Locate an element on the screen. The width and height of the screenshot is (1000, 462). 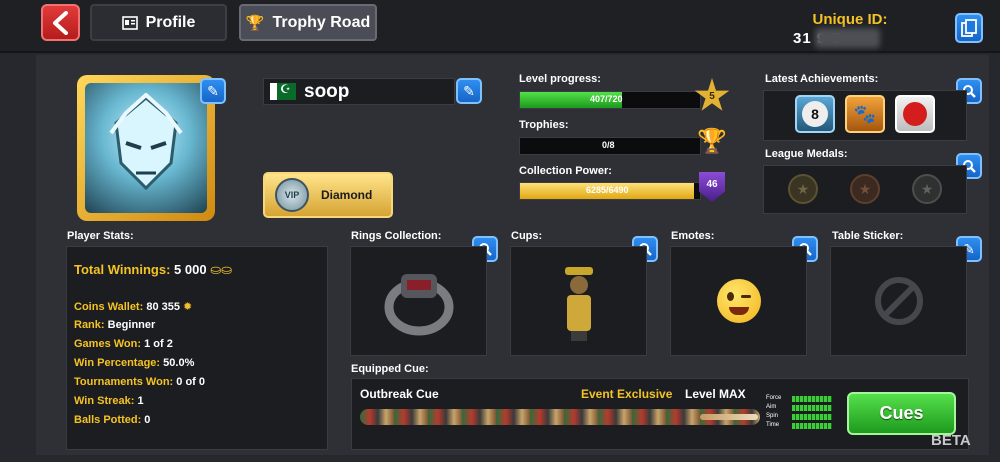
total-winnings-key: Total Winnings: is located at coordinates (122, 269).